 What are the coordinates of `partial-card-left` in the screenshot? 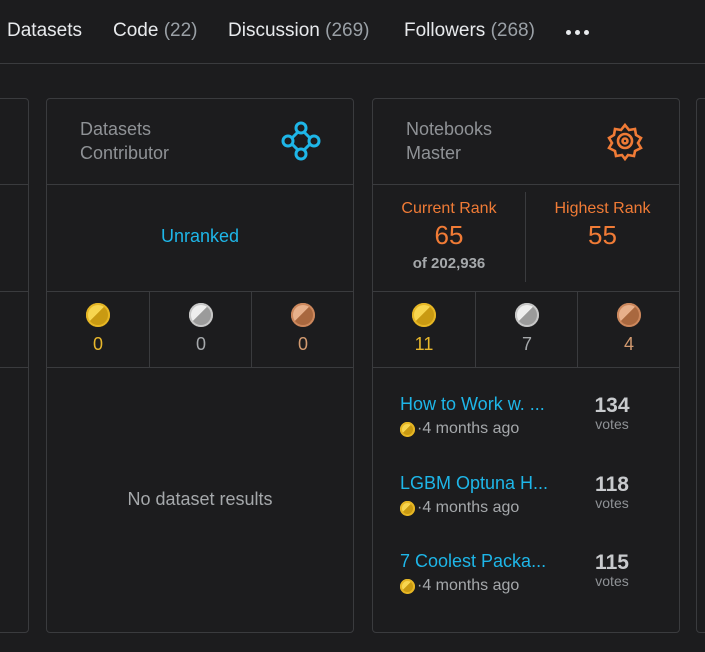 It's located at (14, 365).